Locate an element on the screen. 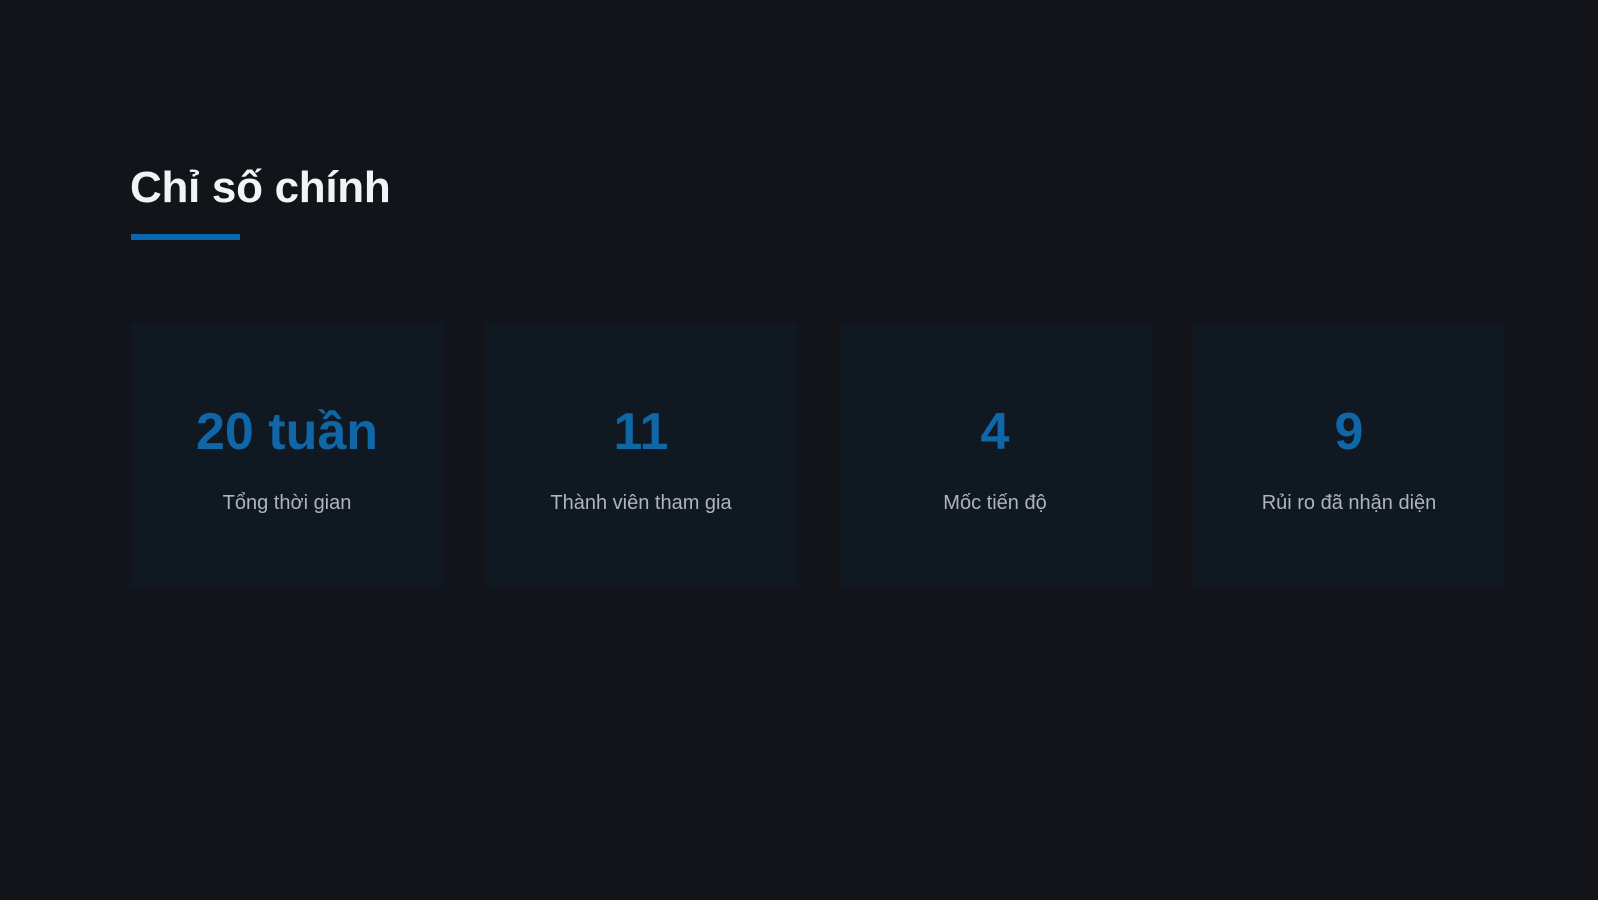  page-title: Chỉ số chính is located at coordinates (260, 187).